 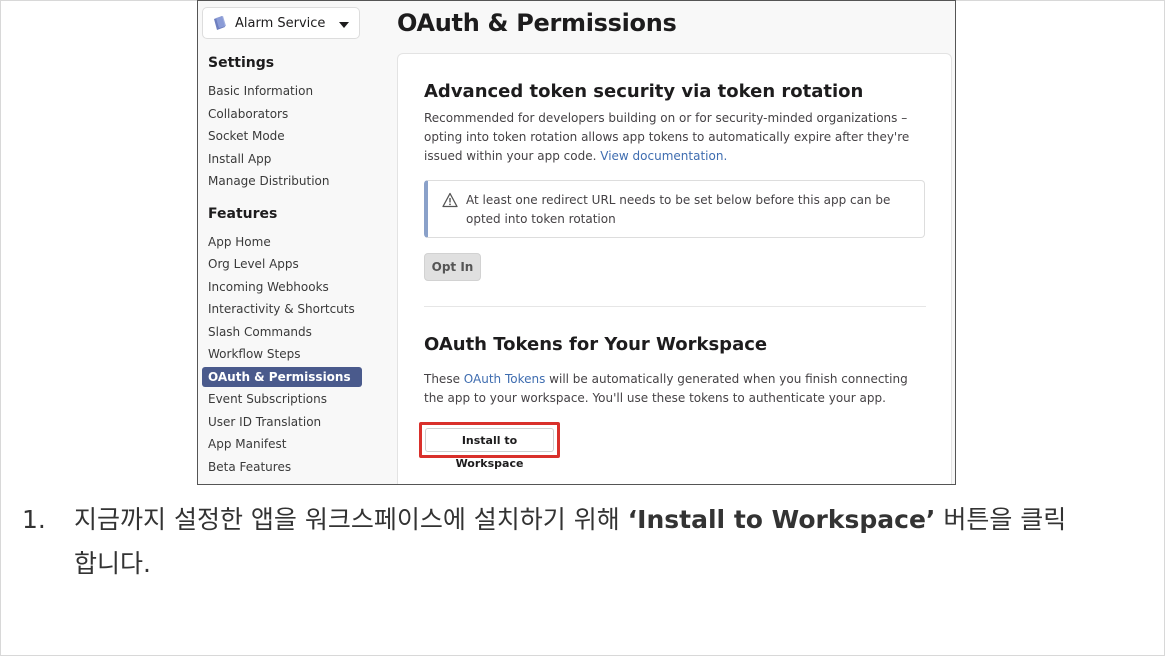 I want to click on install-to-workspace-button: Install to Workspace, so click(x=489, y=449).